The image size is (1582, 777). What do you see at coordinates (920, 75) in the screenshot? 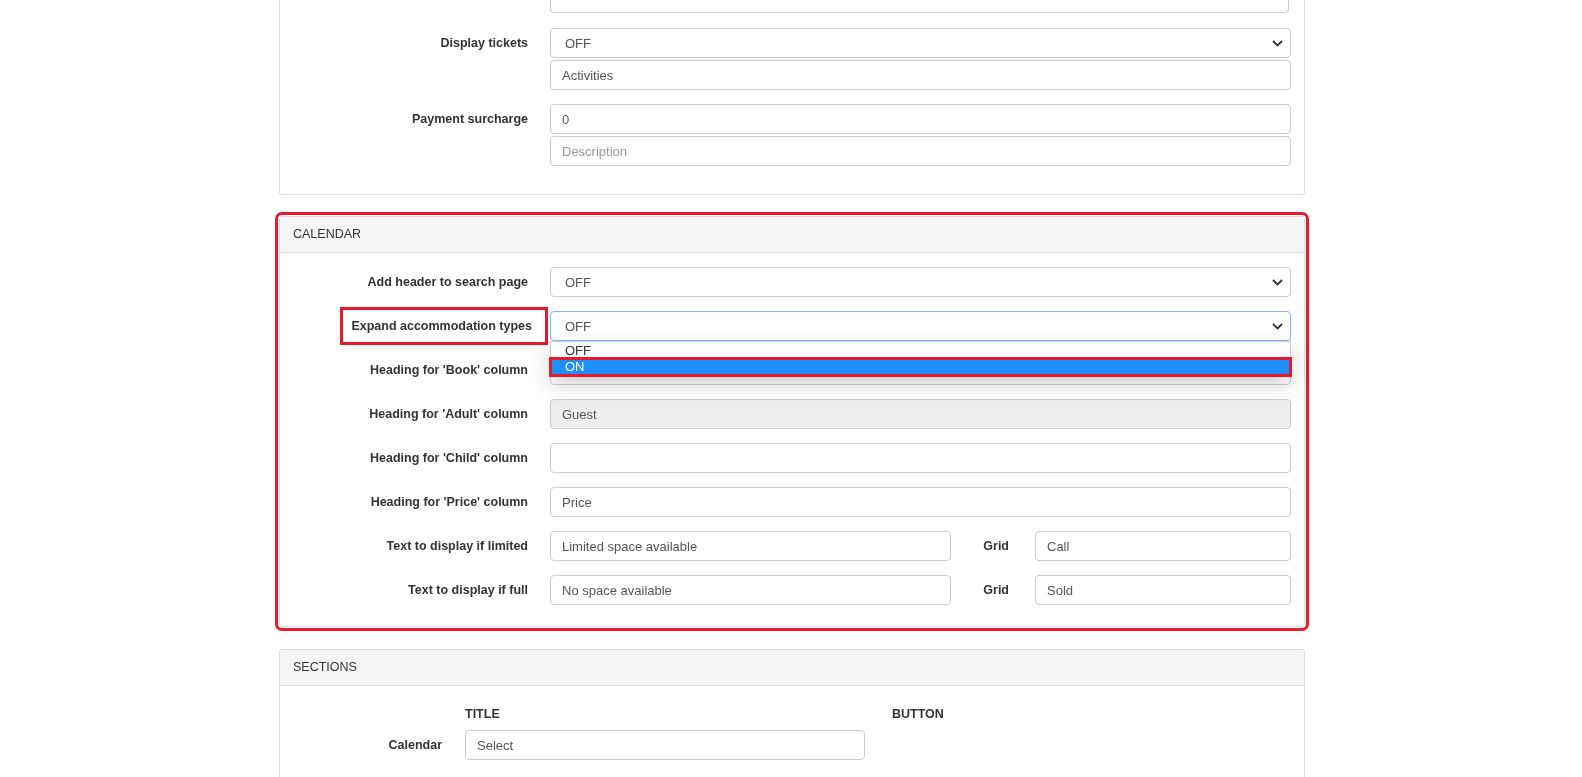
I see `text-field: Activities` at bounding box center [920, 75].